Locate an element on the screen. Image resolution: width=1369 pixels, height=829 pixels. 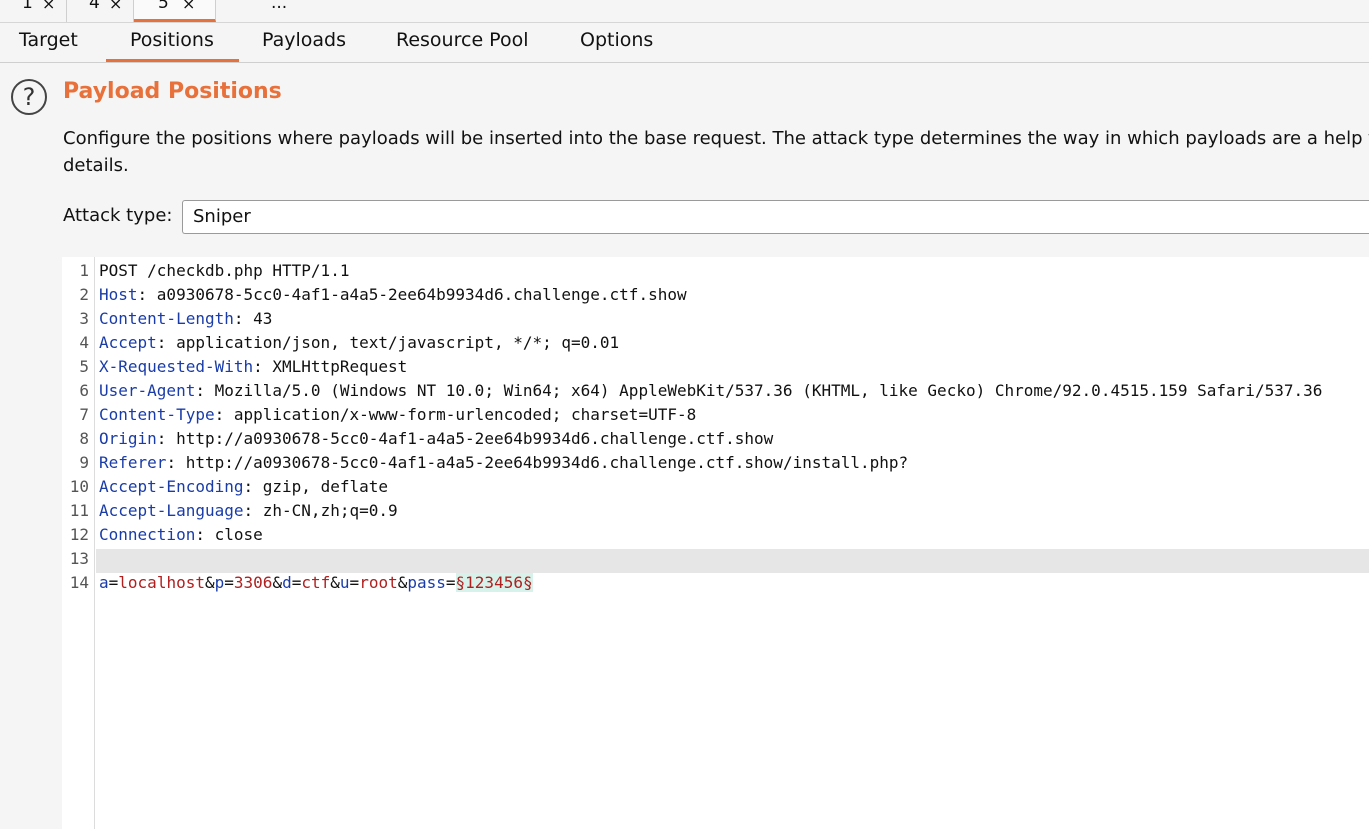
header-key: Content-Type is located at coordinates (157, 414).